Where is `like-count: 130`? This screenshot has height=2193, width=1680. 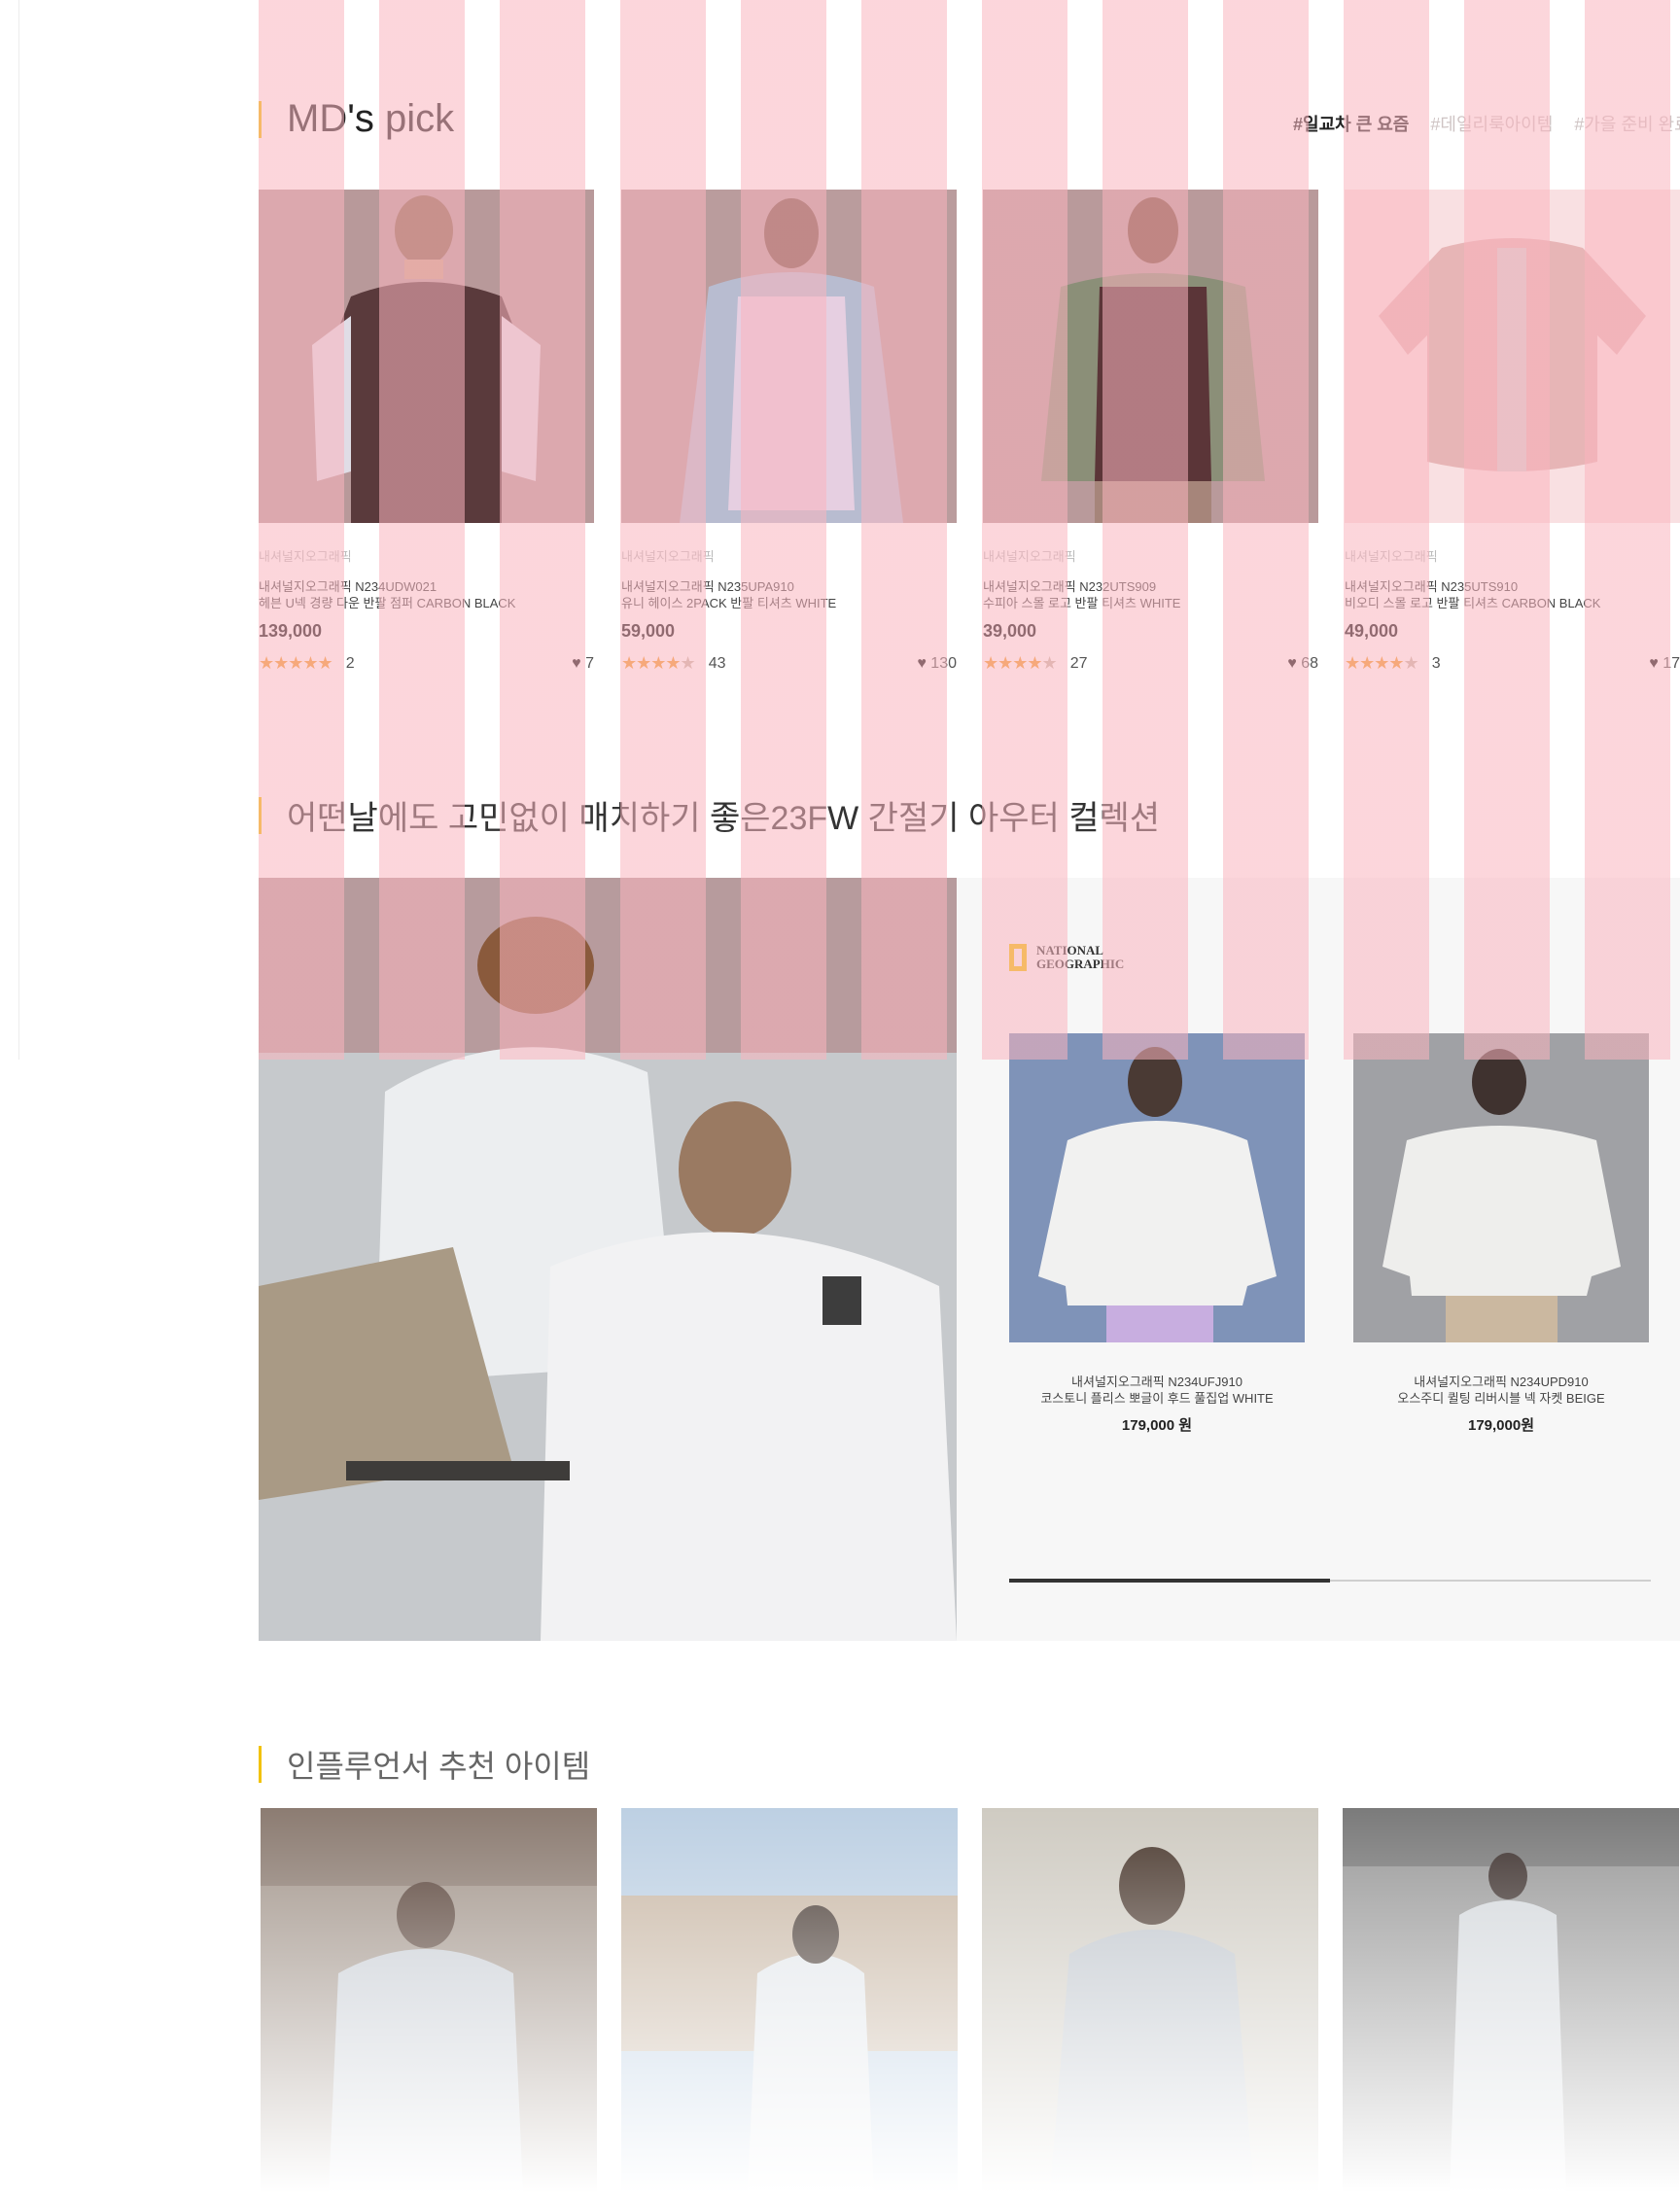 like-count: 130 is located at coordinates (943, 663).